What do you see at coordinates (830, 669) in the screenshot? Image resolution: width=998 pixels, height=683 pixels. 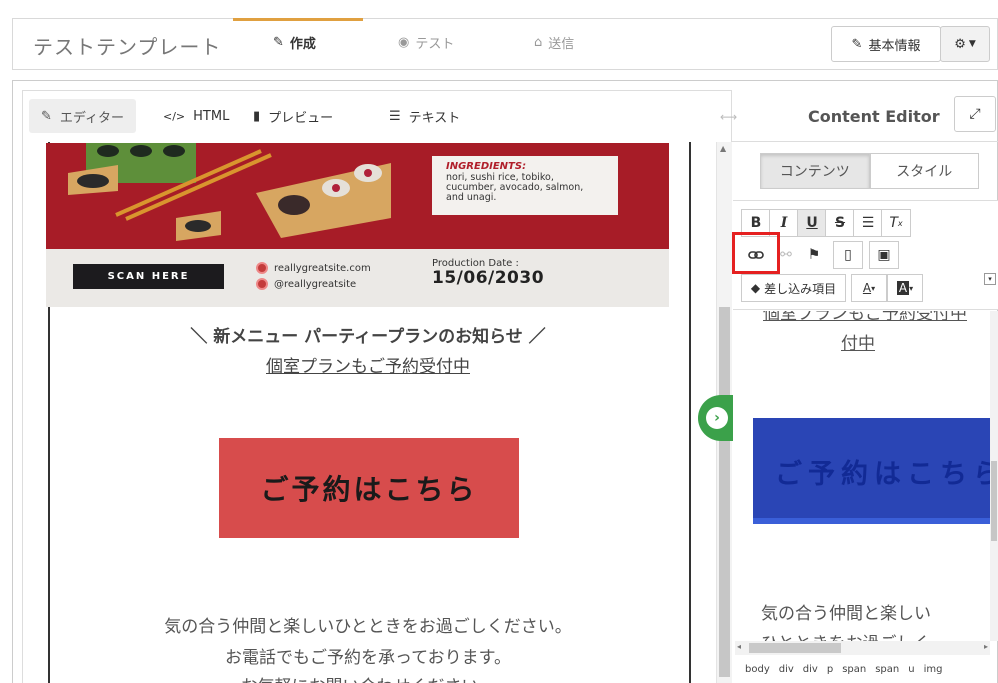 I see `path-item: p` at bounding box center [830, 669].